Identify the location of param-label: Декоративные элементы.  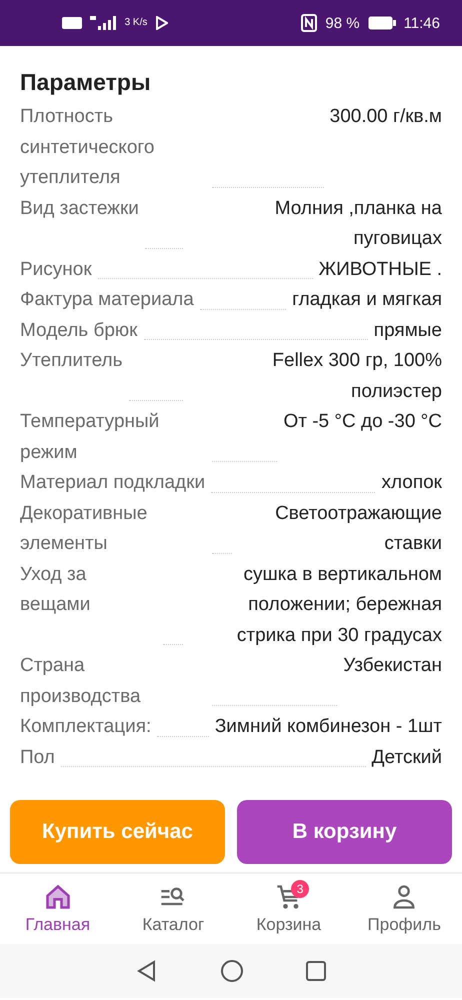
(84, 529).